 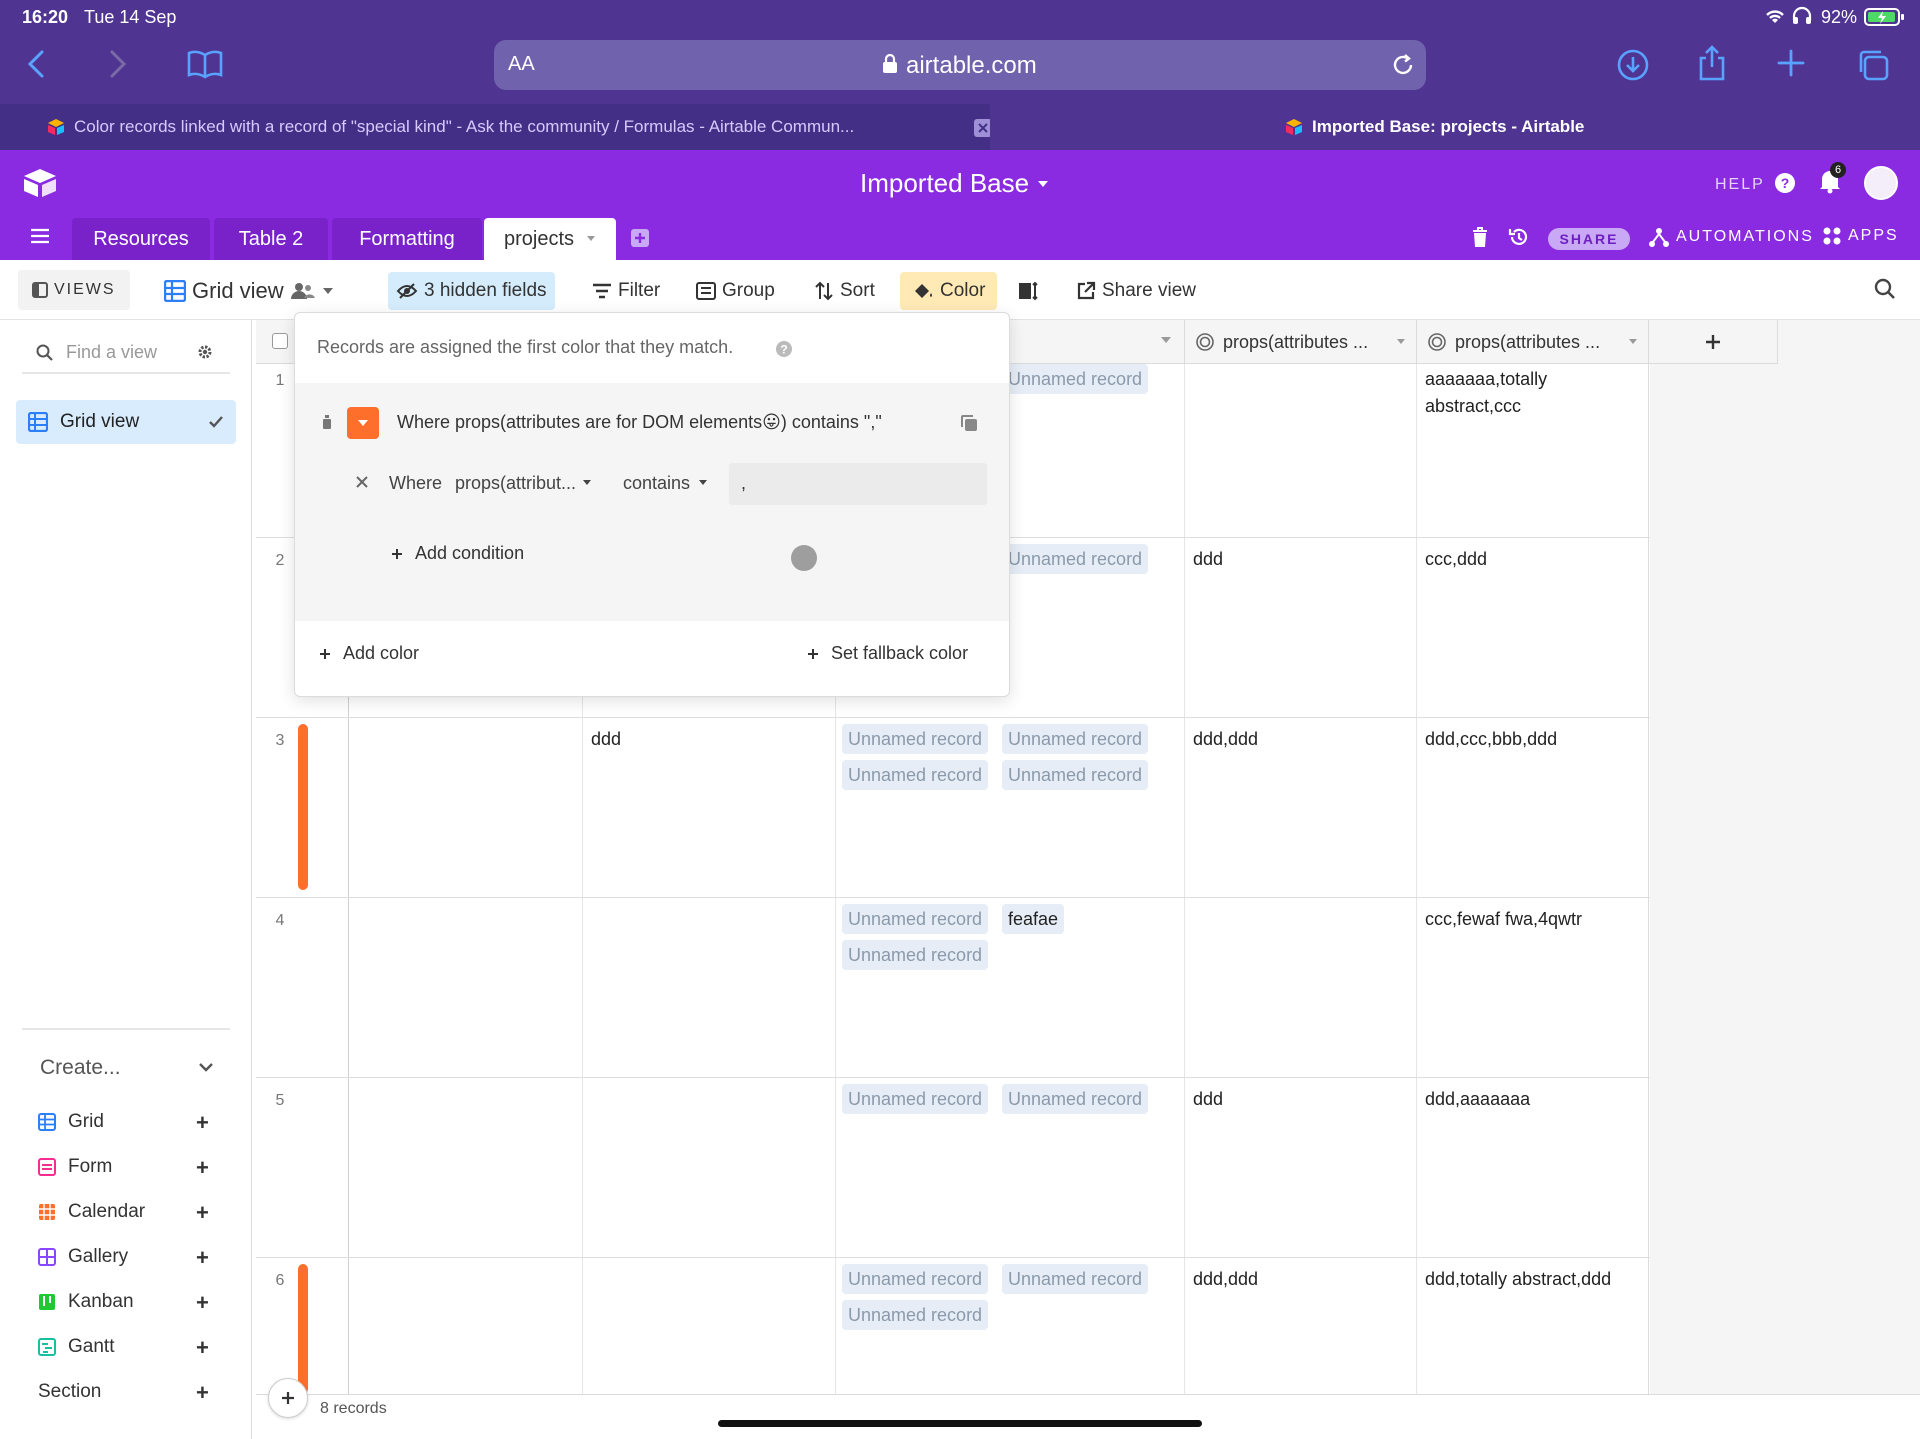 What do you see at coordinates (550, 239) in the screenshot?
I see `tab-projects: projects` at bounding box center [550, 239].